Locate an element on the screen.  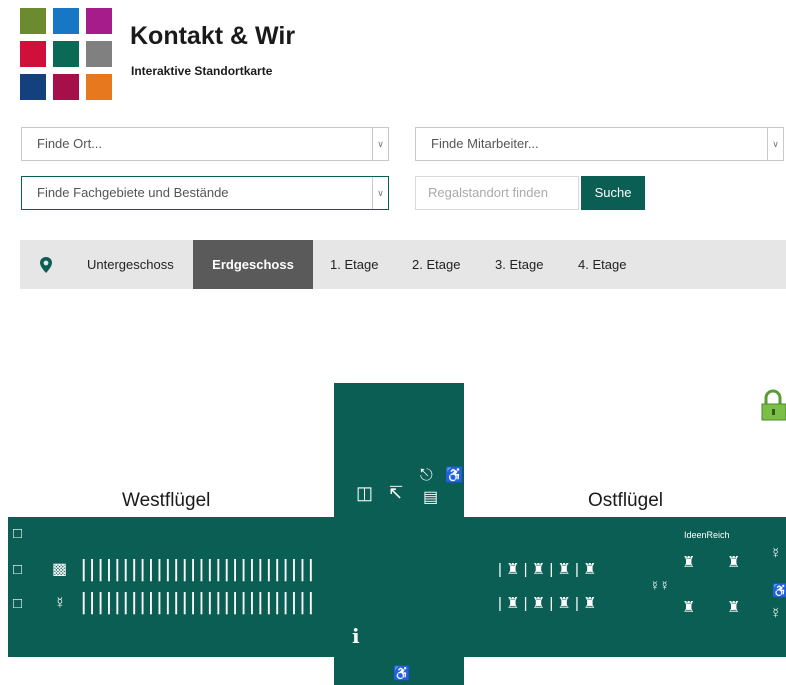
exit-icon: ⎋ is located at coordinates (426, 476).